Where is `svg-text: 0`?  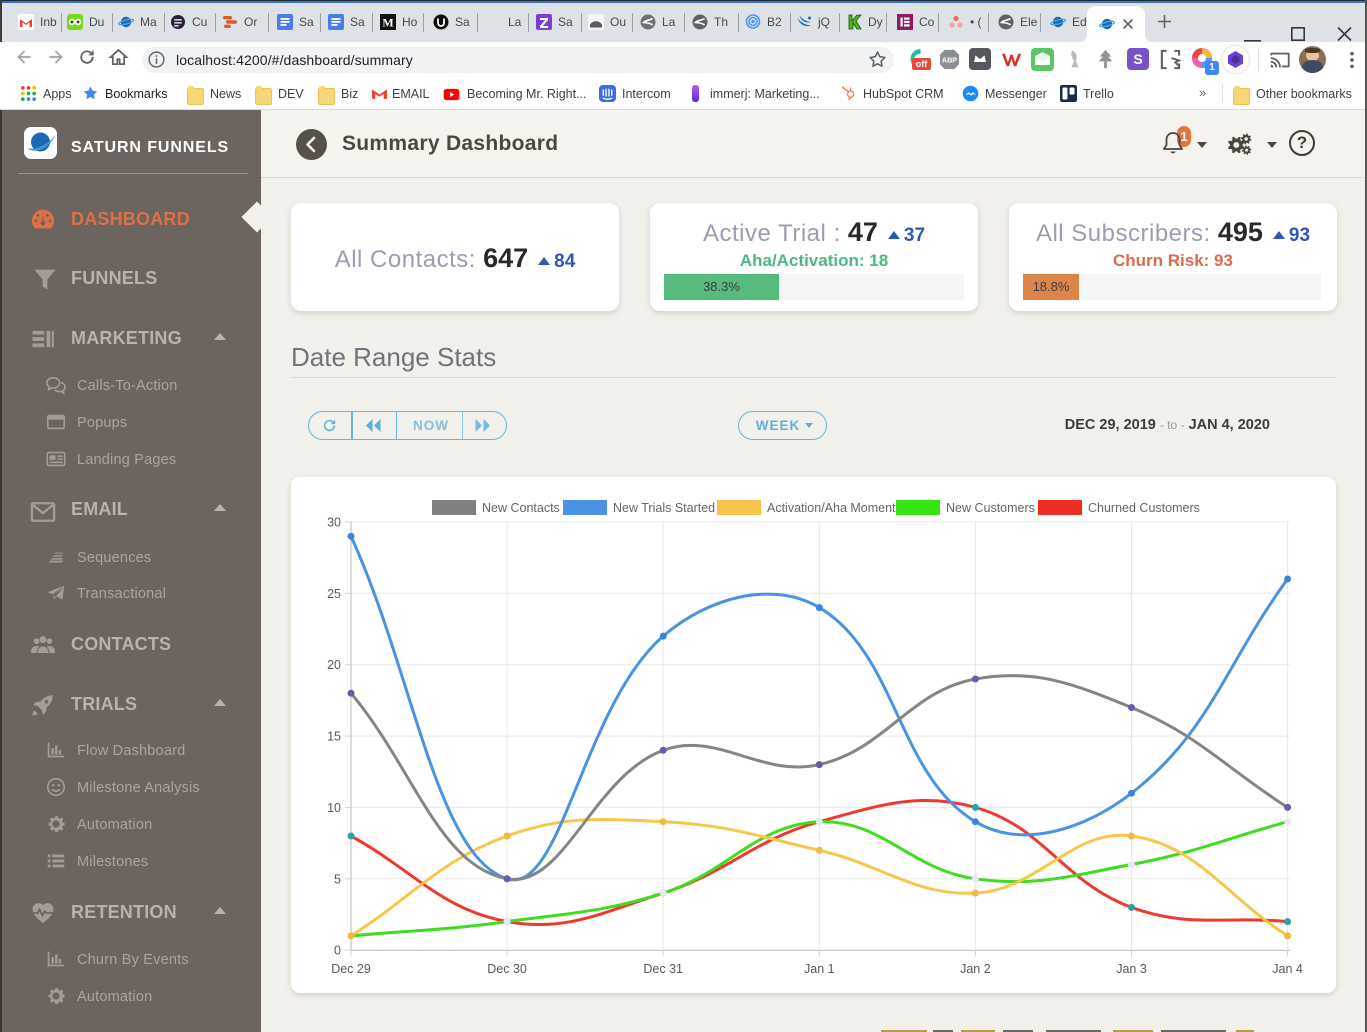 svg-text: 0 is located at coordinates (337, 951).